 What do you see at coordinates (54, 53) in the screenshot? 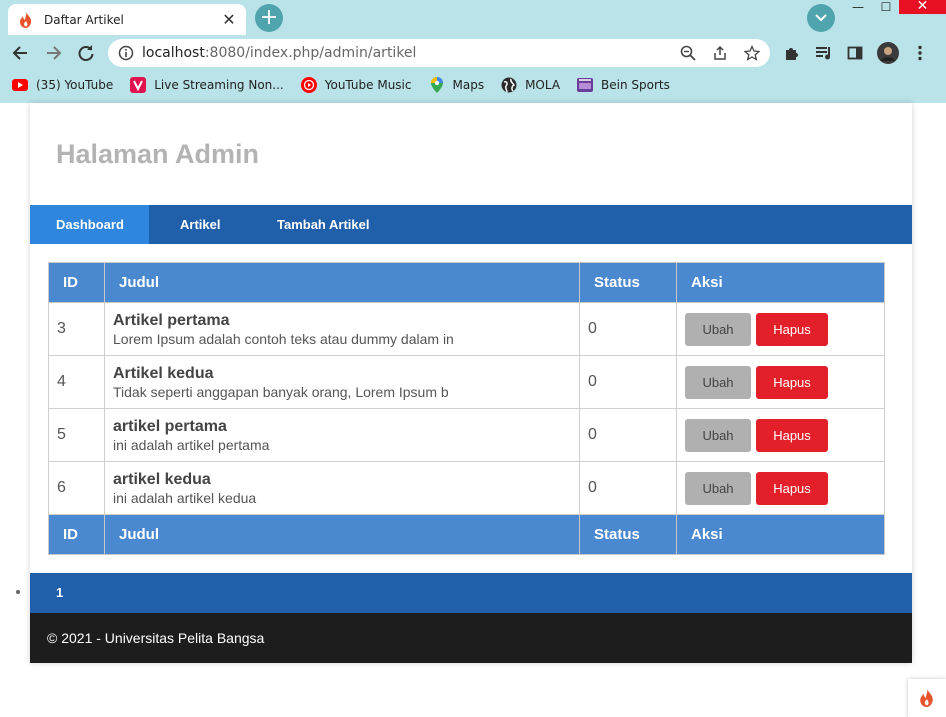
I see `forward-arrow-icon` at bounding box center [54, 53].